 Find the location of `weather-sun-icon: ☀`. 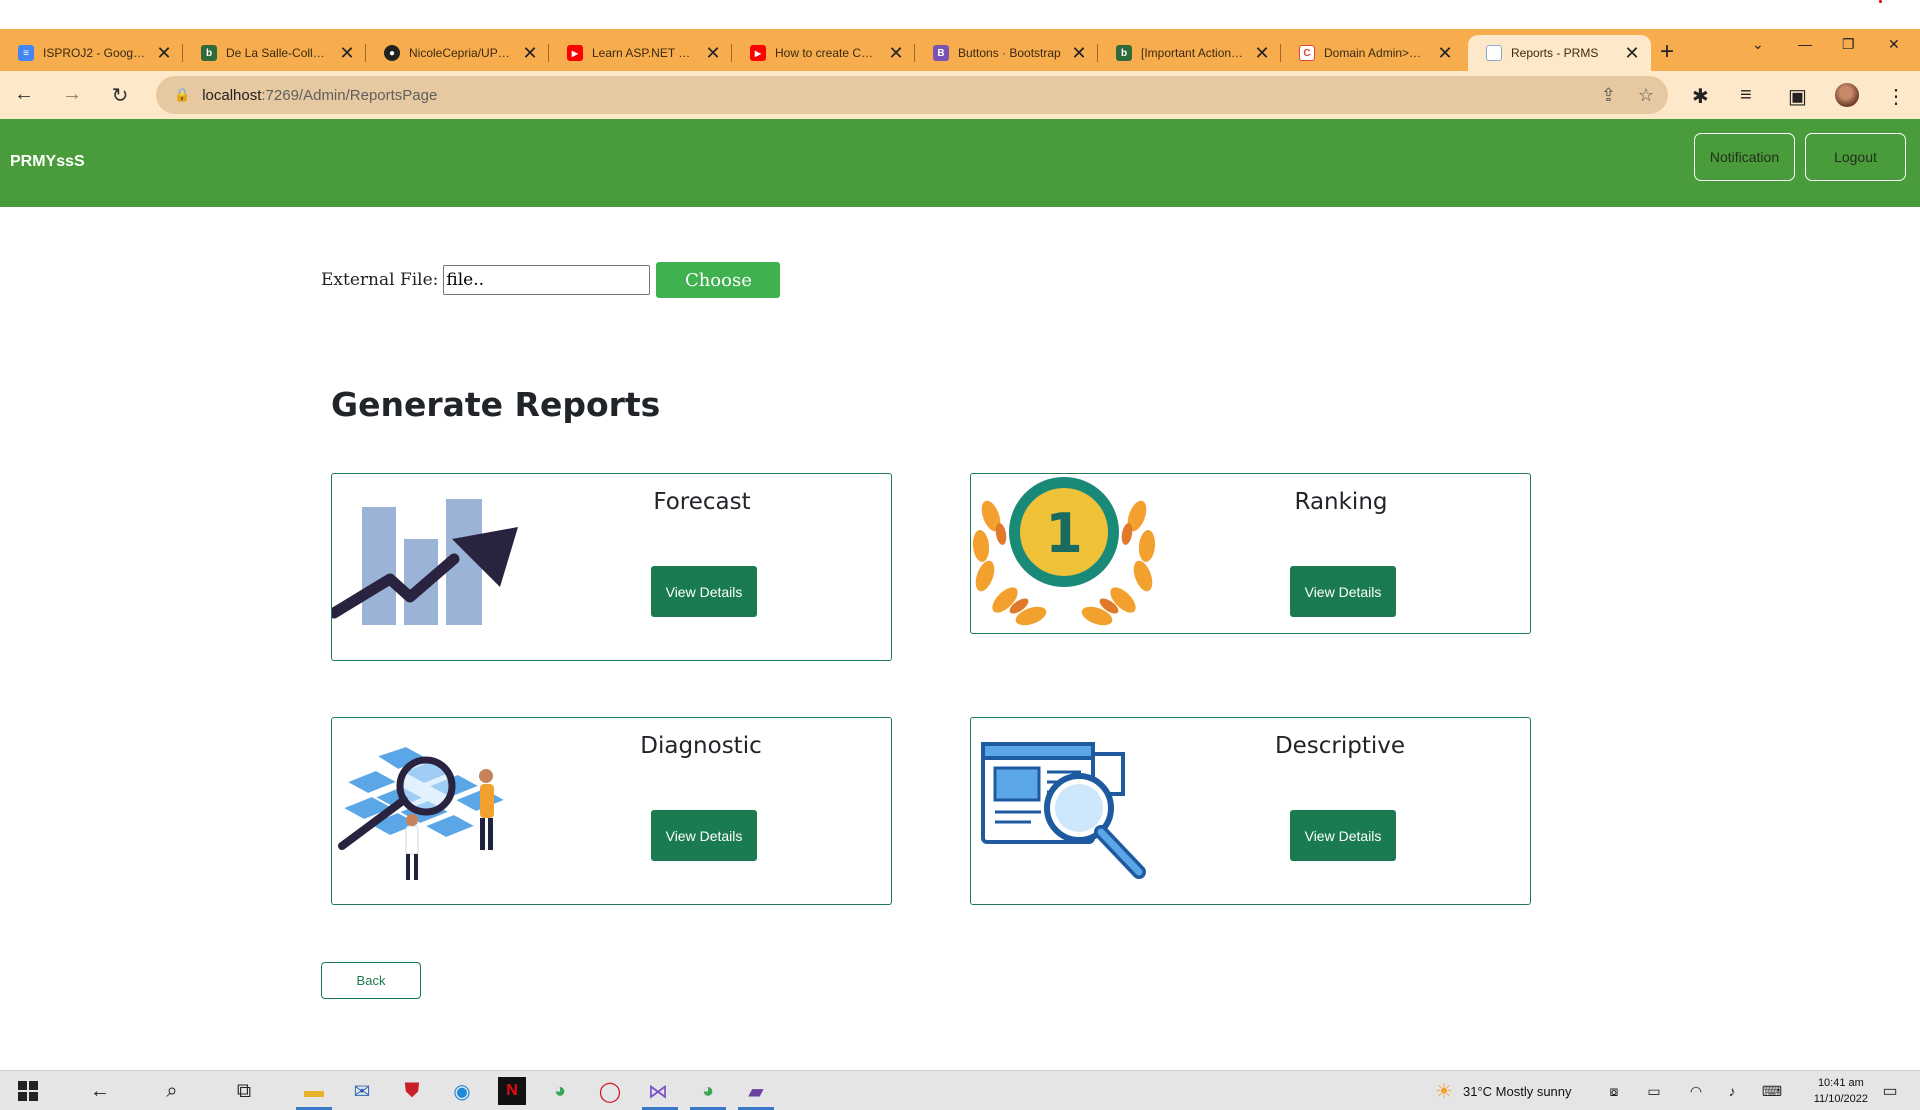

weather-sun-icon: ☀ is located at coordinates (1444, 1091).